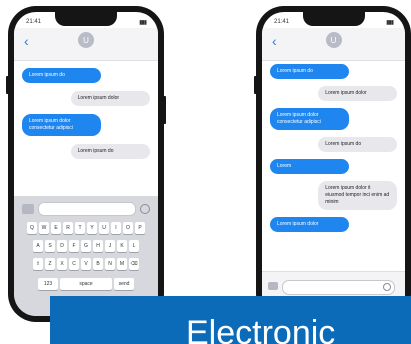 This screenshot has height=344, width=411. I want to click on banner-title: Electronic, so click(261, 329).